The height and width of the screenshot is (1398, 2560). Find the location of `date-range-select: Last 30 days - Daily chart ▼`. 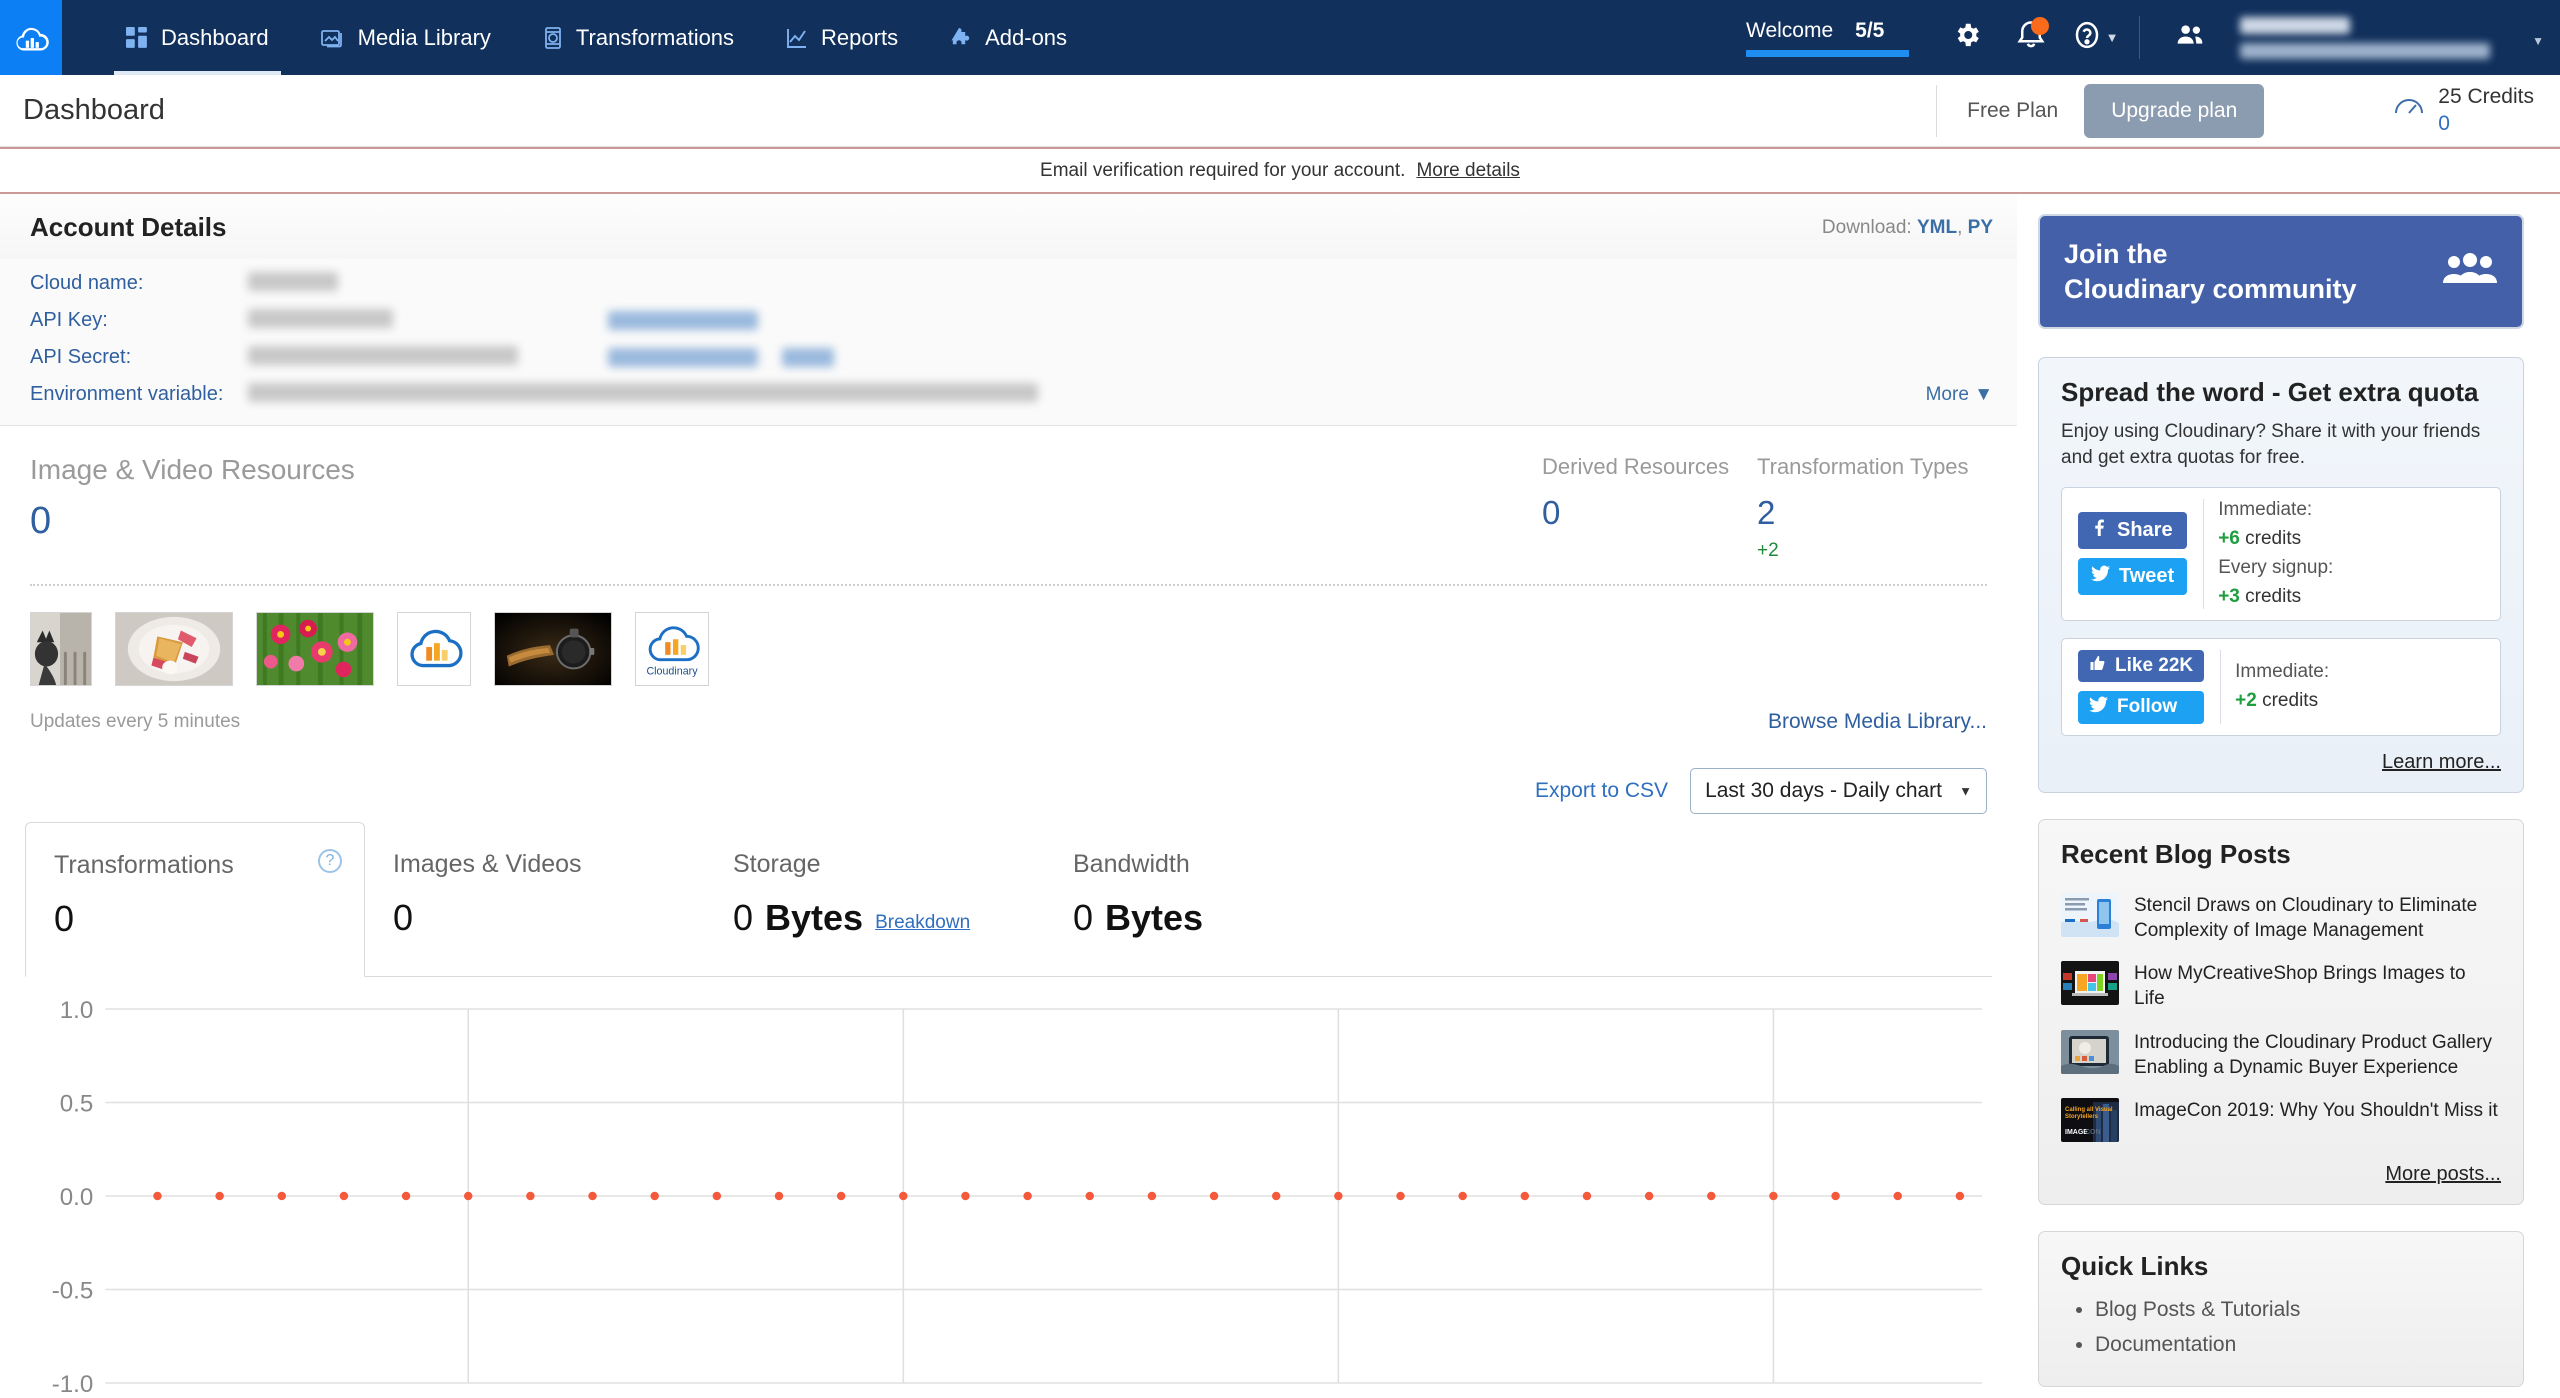

date-range-select: Last 30 days - Daily chart ▼ is located at coordinates (1838, 791).